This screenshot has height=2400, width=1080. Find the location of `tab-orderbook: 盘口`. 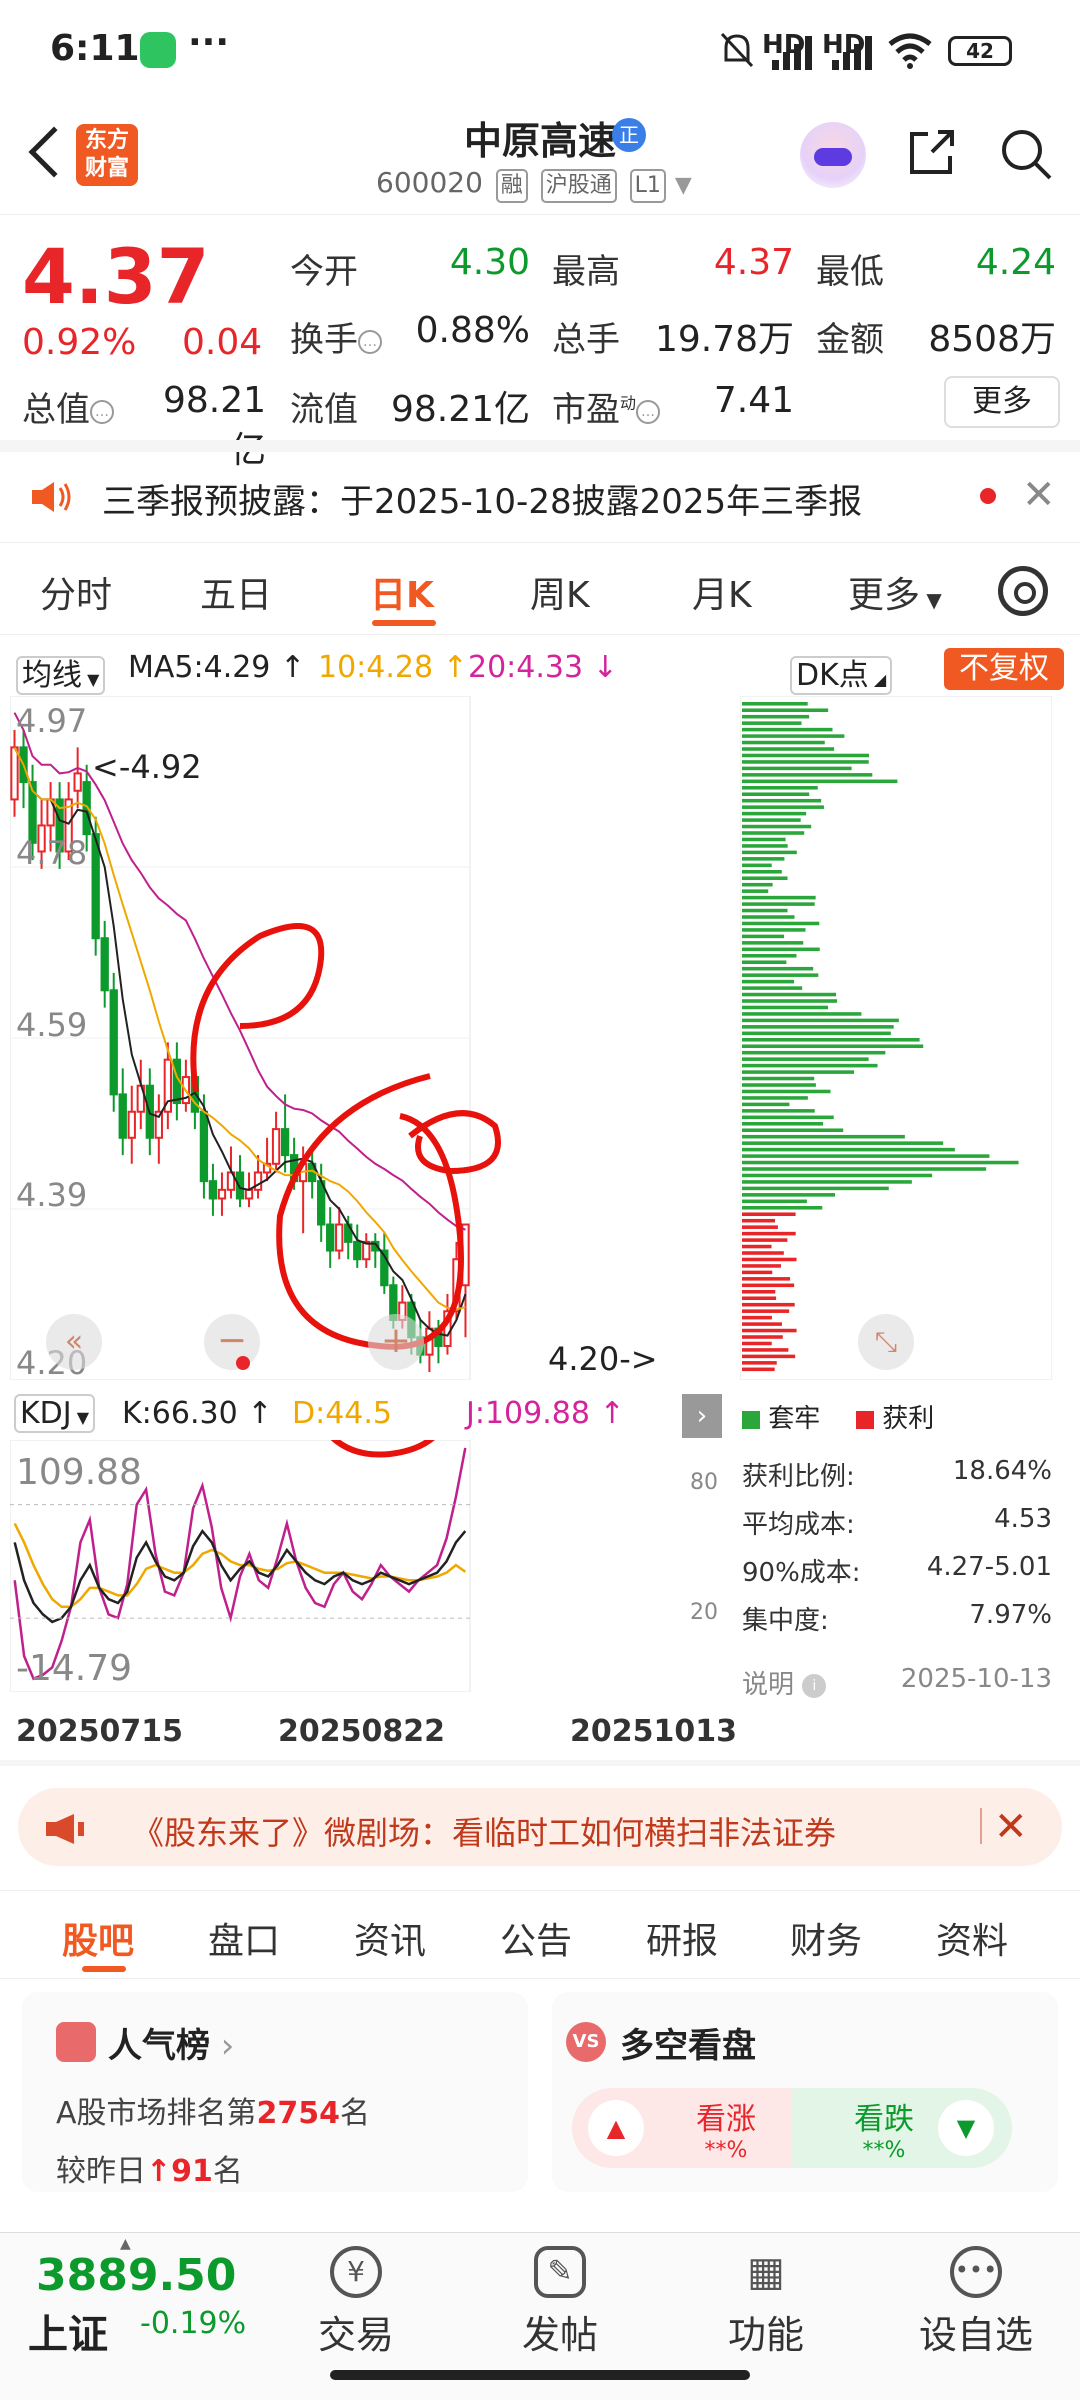

tab-orderbook: 盘口 is located at coordinates (244, 1938).